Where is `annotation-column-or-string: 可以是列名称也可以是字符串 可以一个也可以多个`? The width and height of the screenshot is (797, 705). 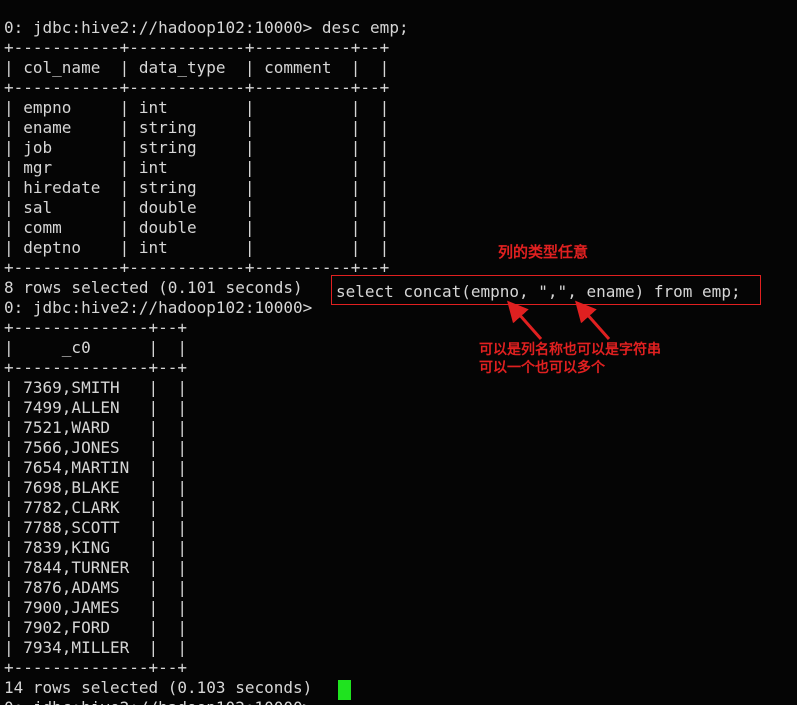
annotation-column-or-string: 可以是列名称也可以是字符串 可以一个也可以多个 is located at coordinates (570, 359).